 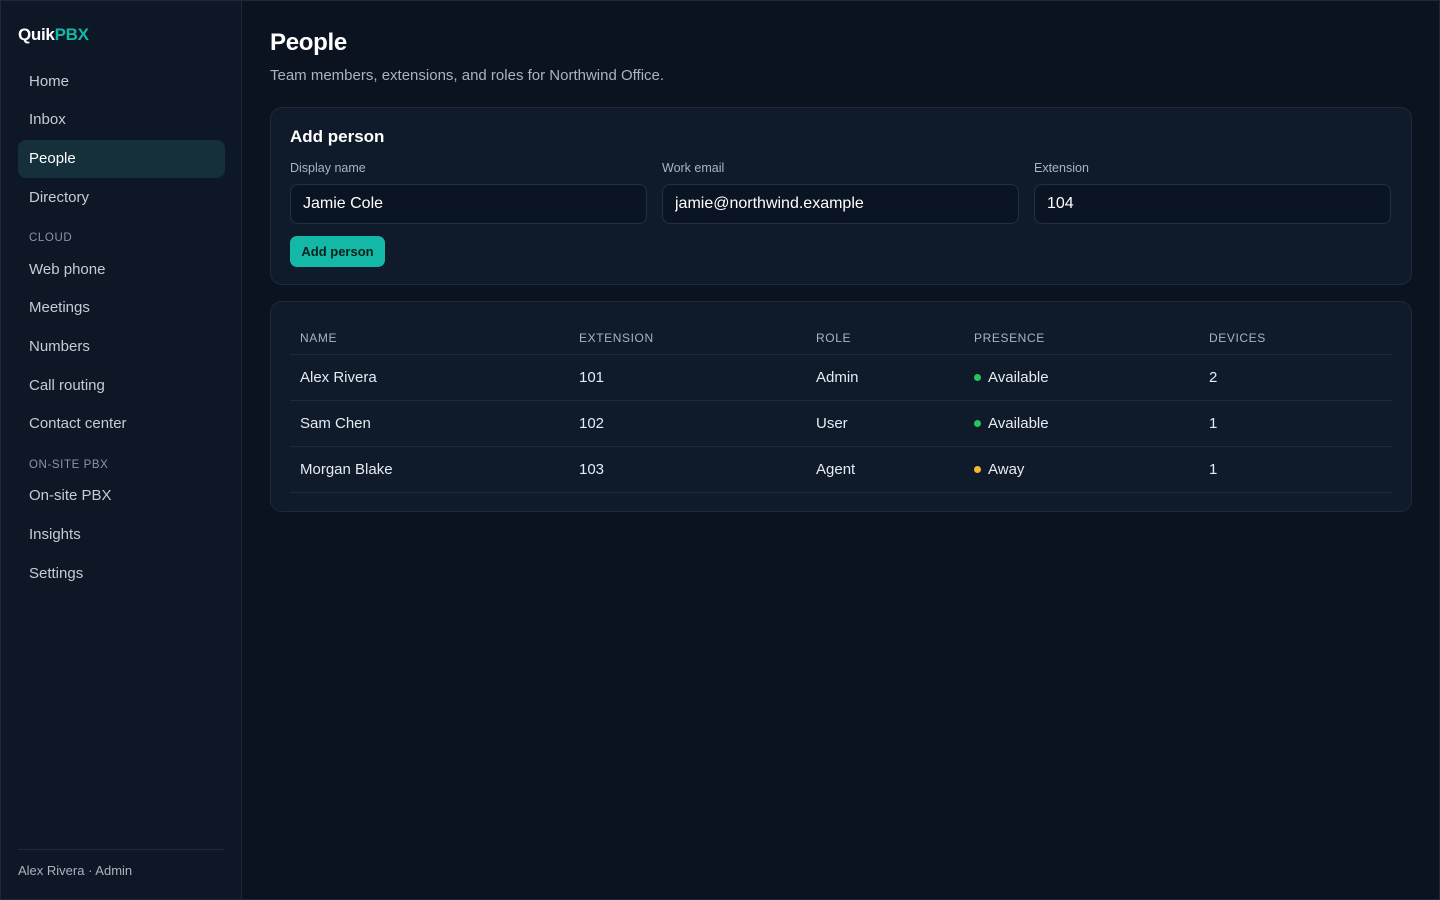 What do you see at coordinates (51, 238) in the screenshot?
I see `sidebar-section-cloud: CLOUD` at bounding box center [51, 238].